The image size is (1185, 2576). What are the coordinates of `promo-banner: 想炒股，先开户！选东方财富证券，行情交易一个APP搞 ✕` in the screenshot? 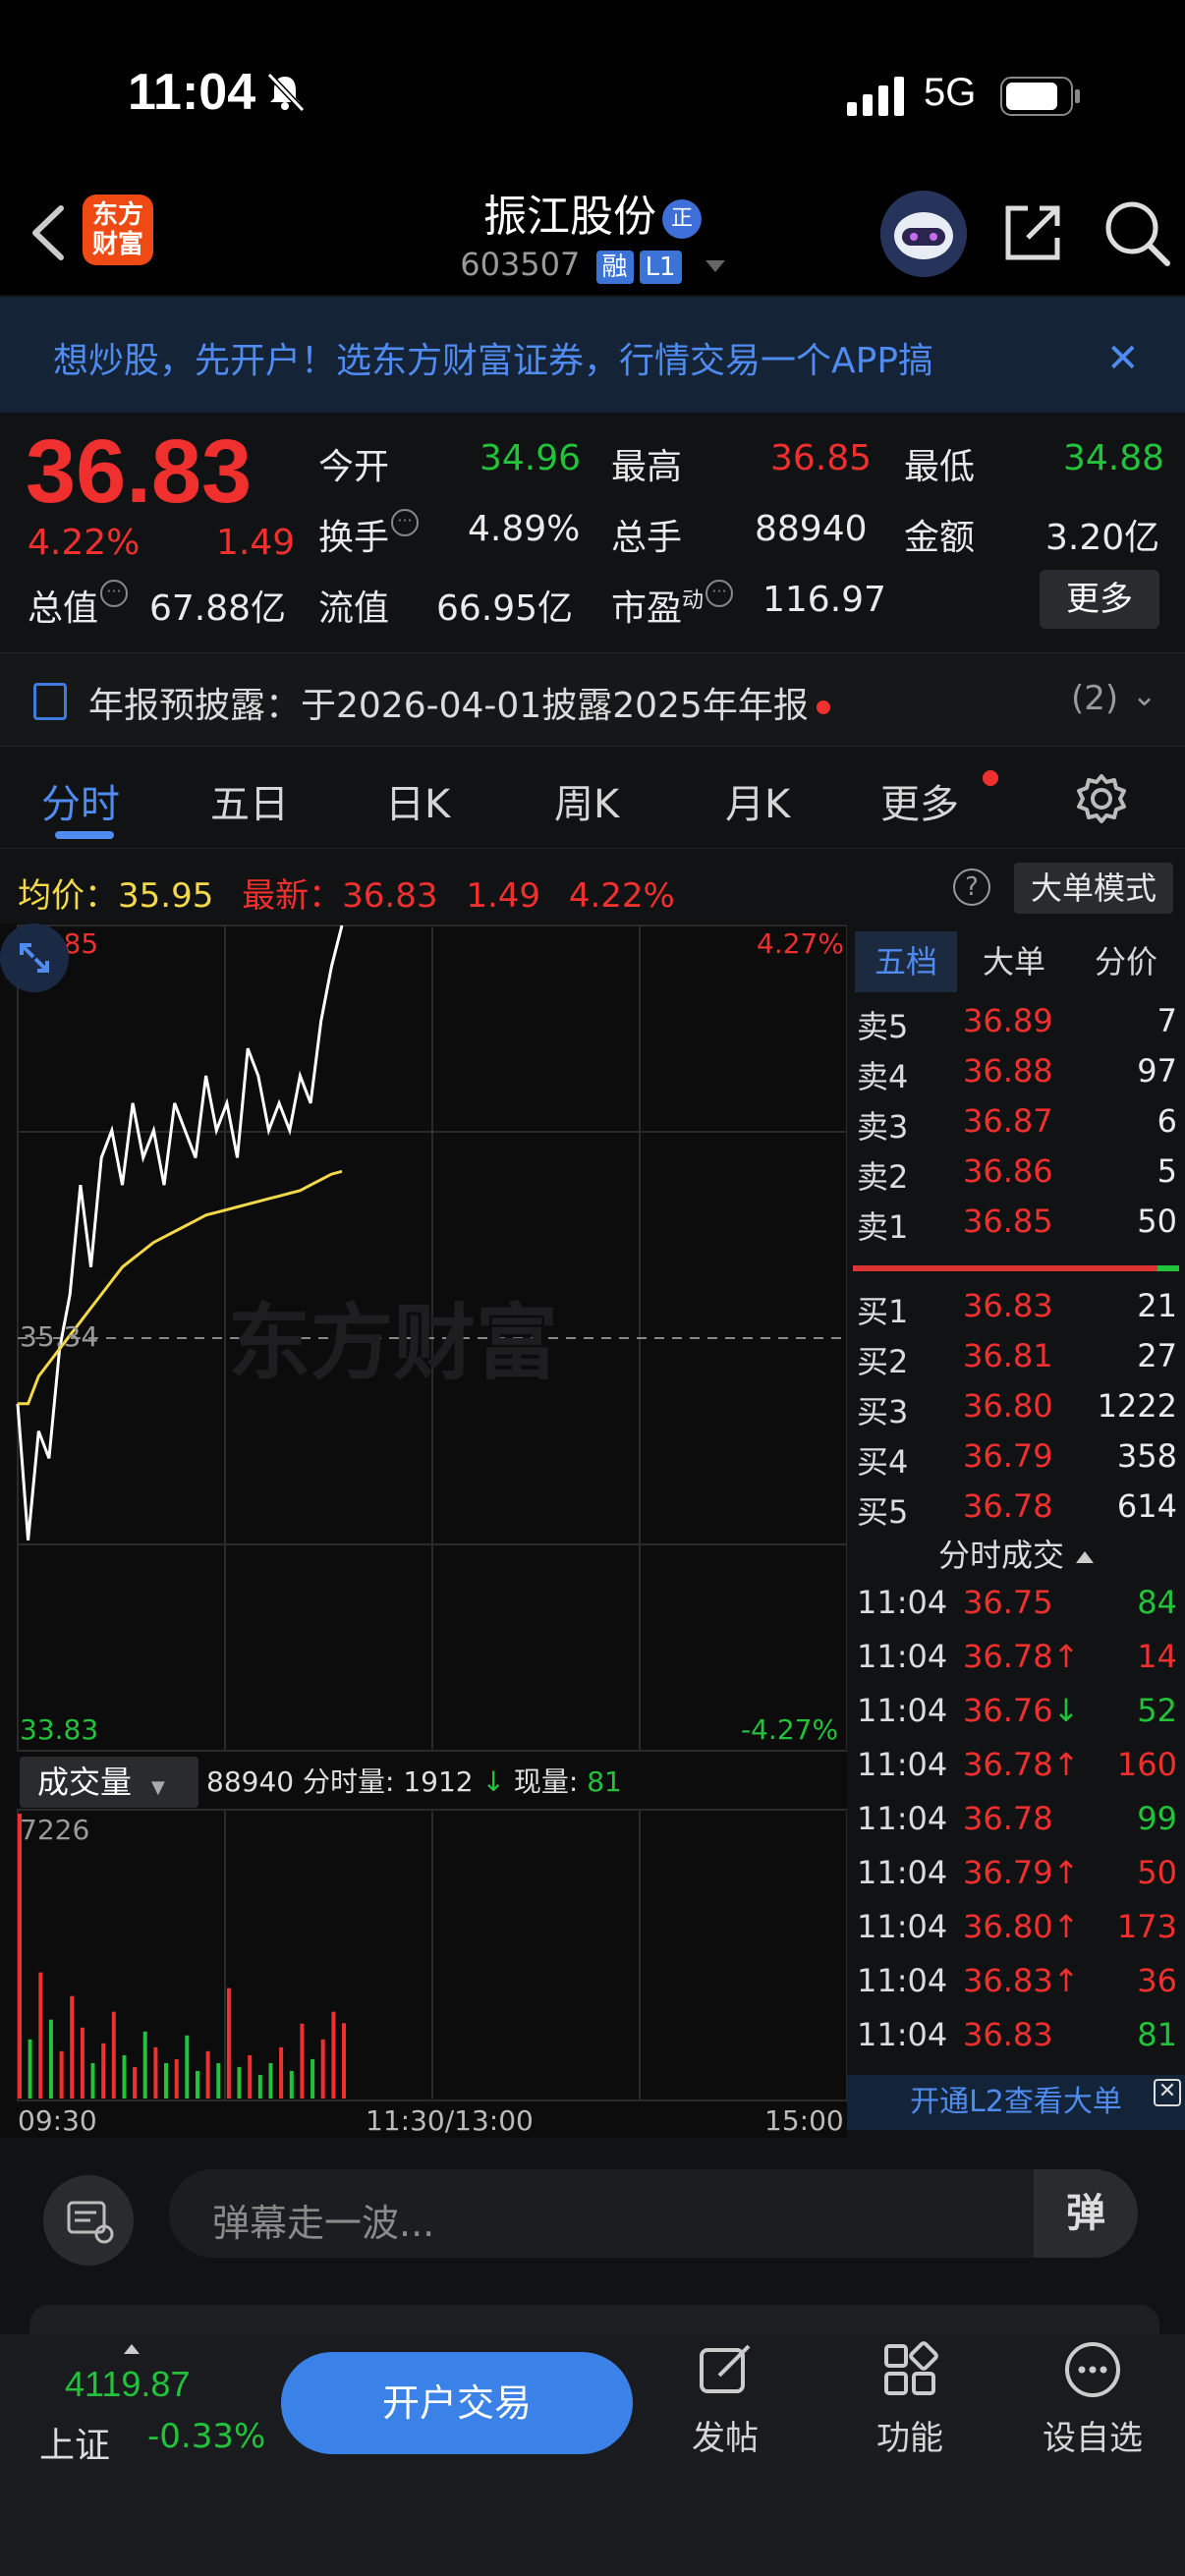 It's located at (592, 355).